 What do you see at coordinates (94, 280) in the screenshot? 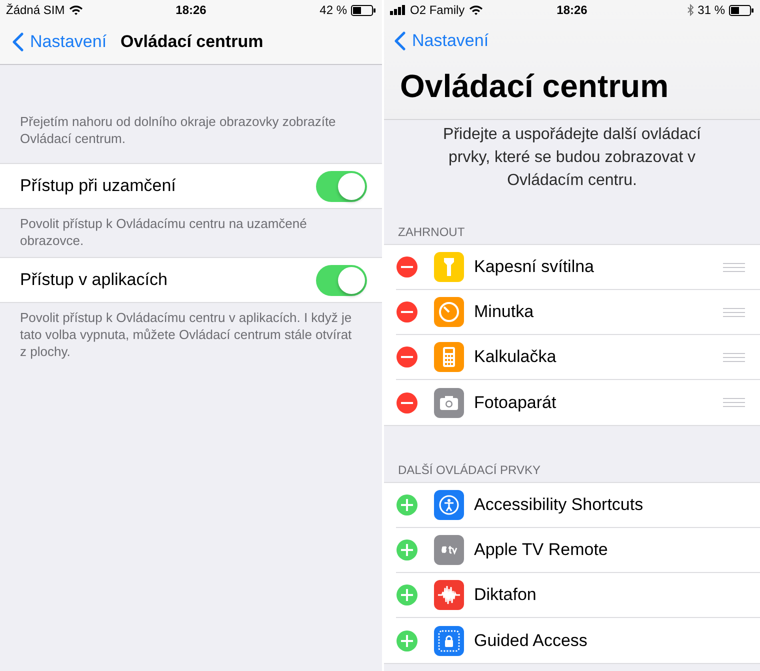
I see `setting-label: Přístup v aplikacích` at bounding box center [94, 280].